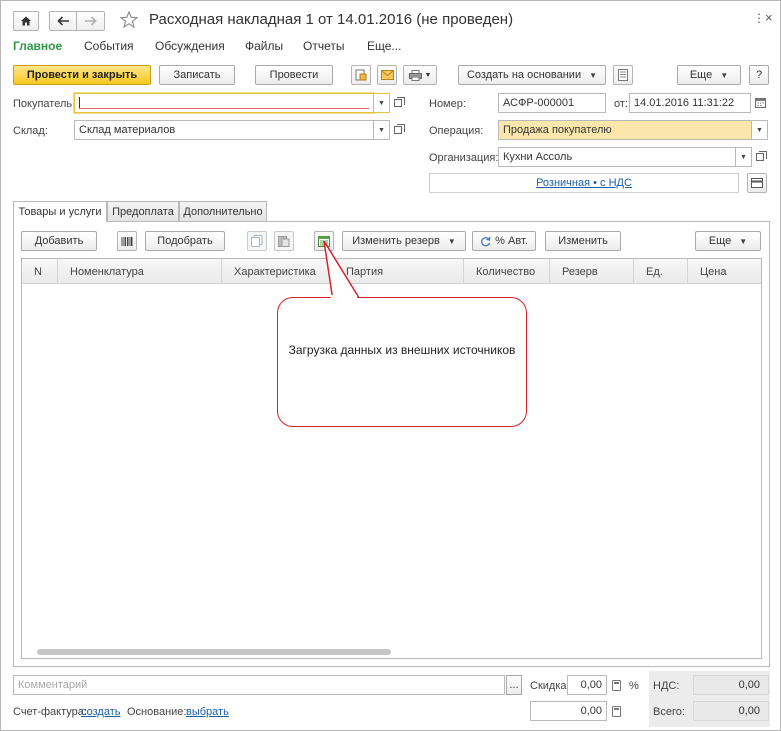  I want to click on home-icon, so click(26, 21).